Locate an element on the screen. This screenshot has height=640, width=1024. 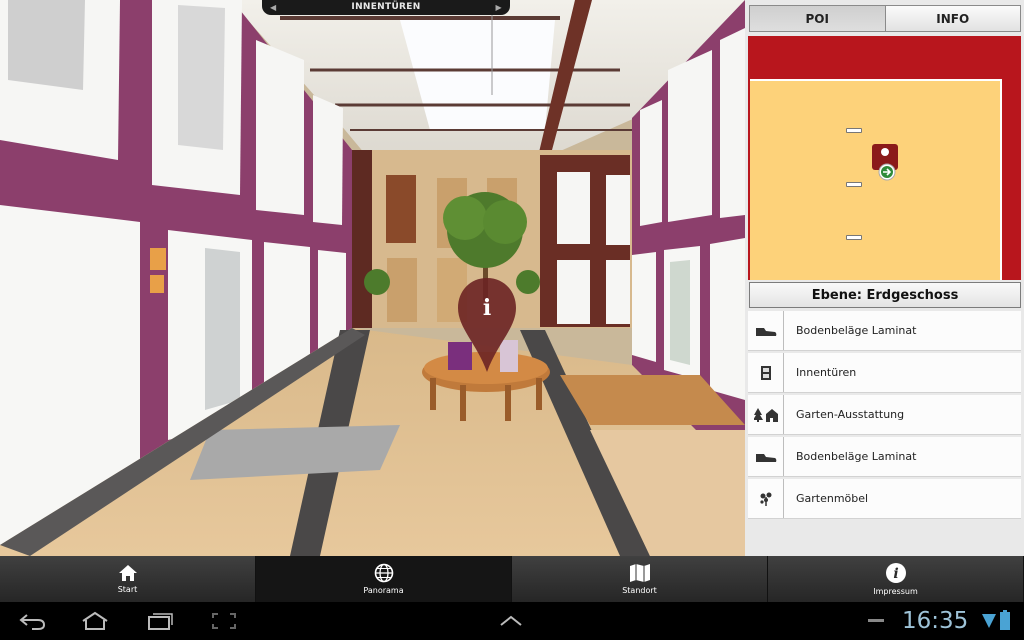
poi-item-garten-ausstattung: Garten-Ausstattung is located at coordinates (884, 415).